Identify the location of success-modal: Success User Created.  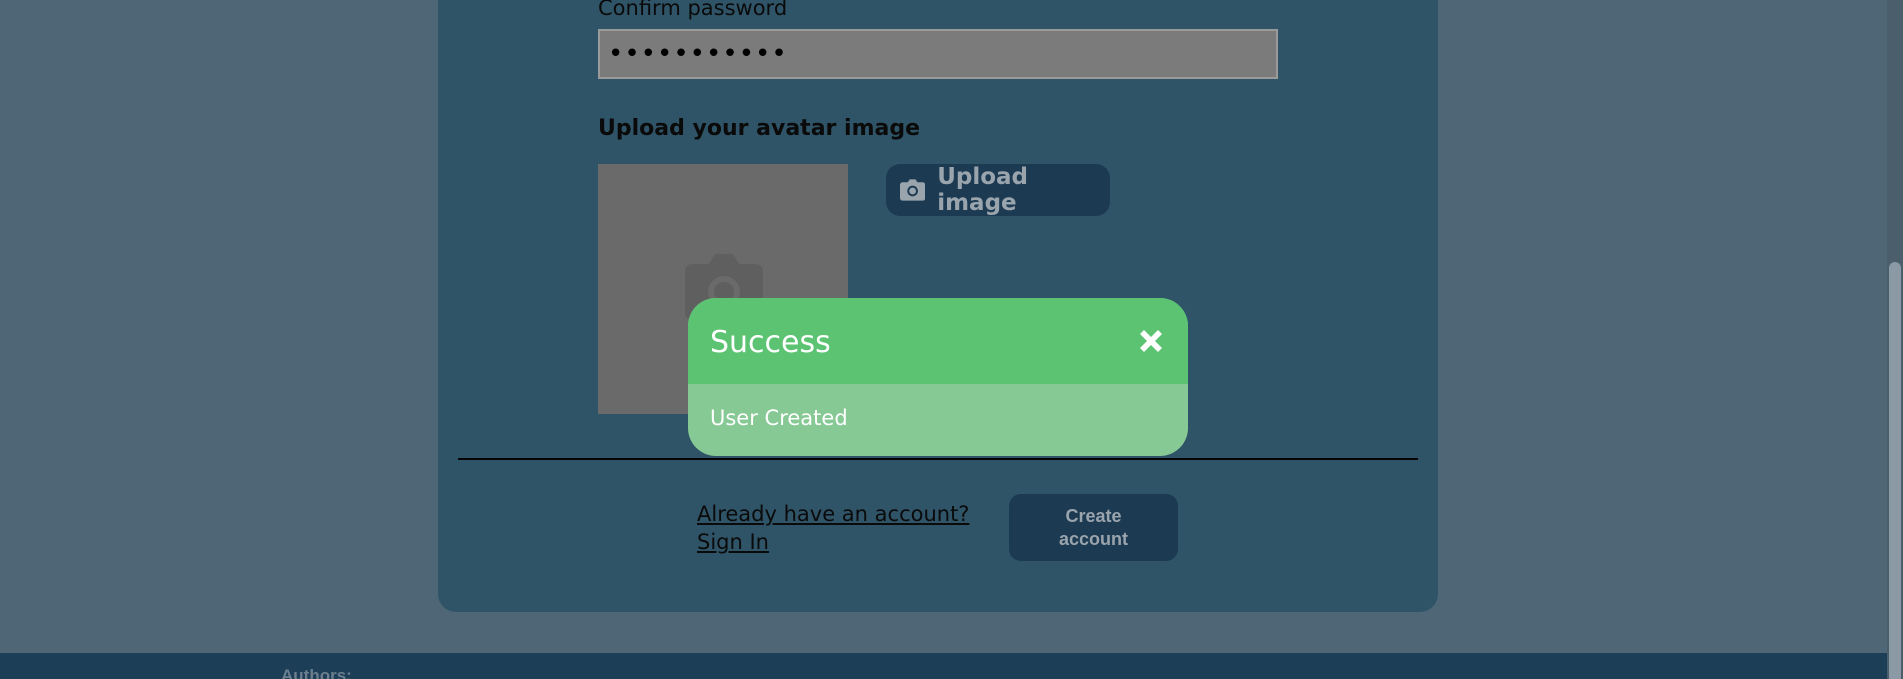
(938, 377).